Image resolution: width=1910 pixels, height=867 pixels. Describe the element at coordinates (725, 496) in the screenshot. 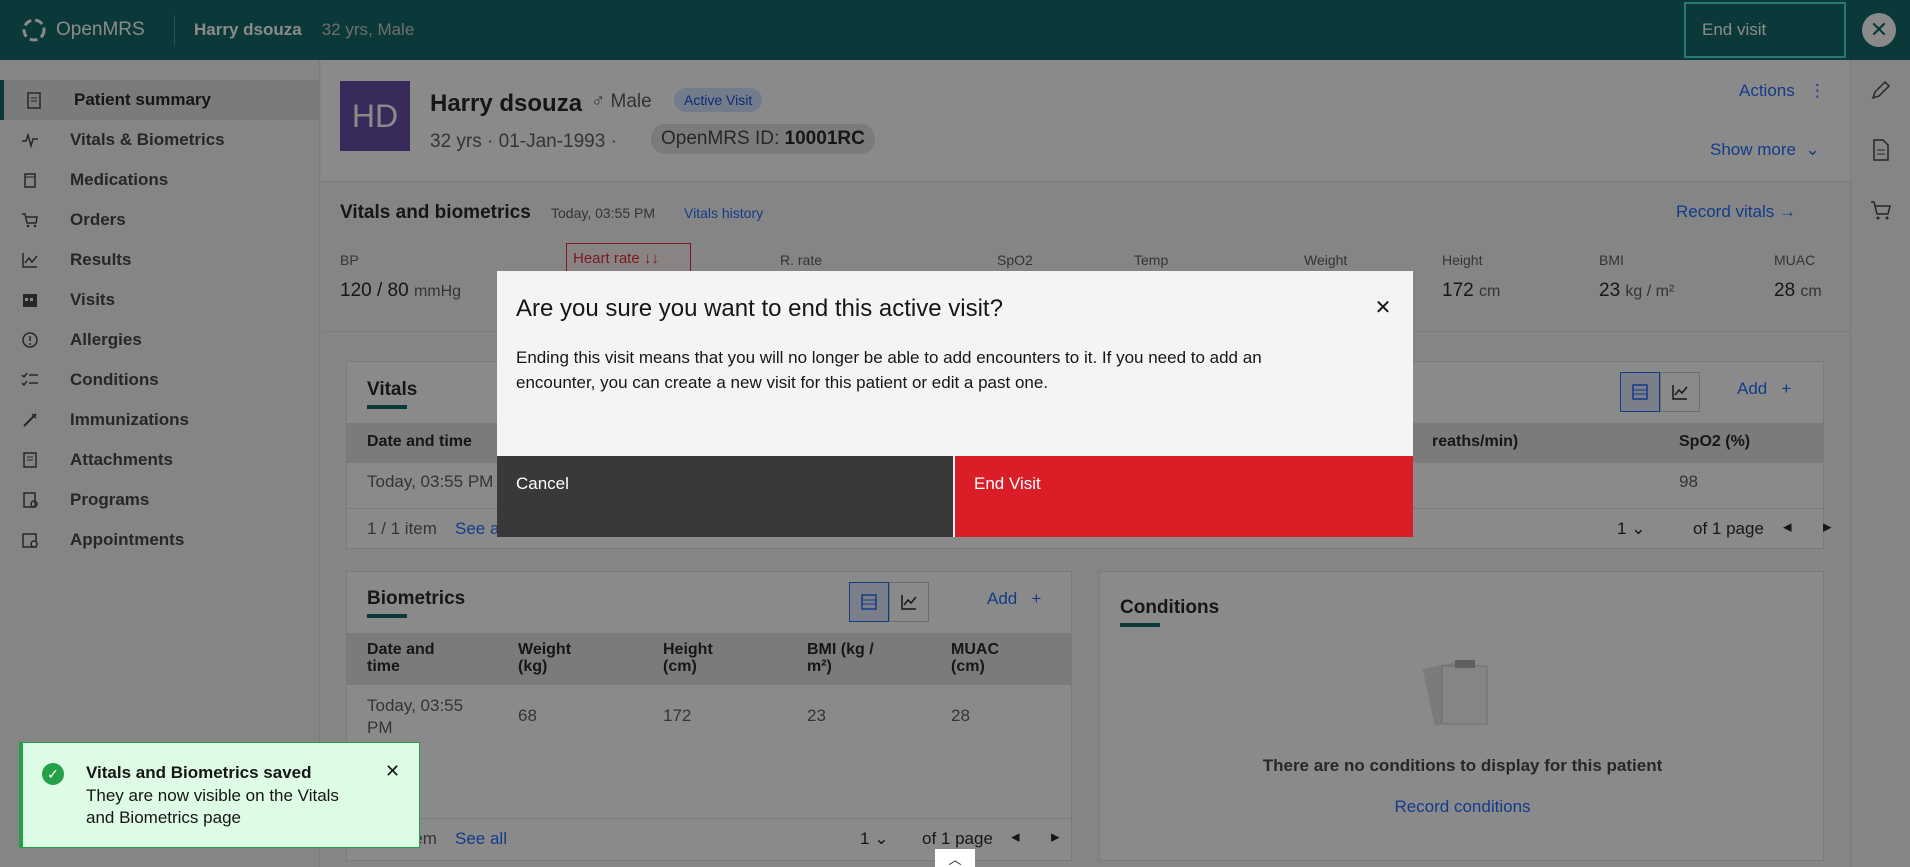

I see `cancel-button: Cancel` at that location.